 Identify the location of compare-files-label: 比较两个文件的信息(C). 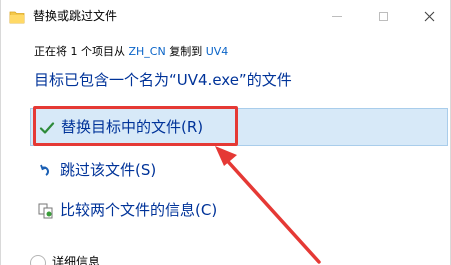
(139, 210).